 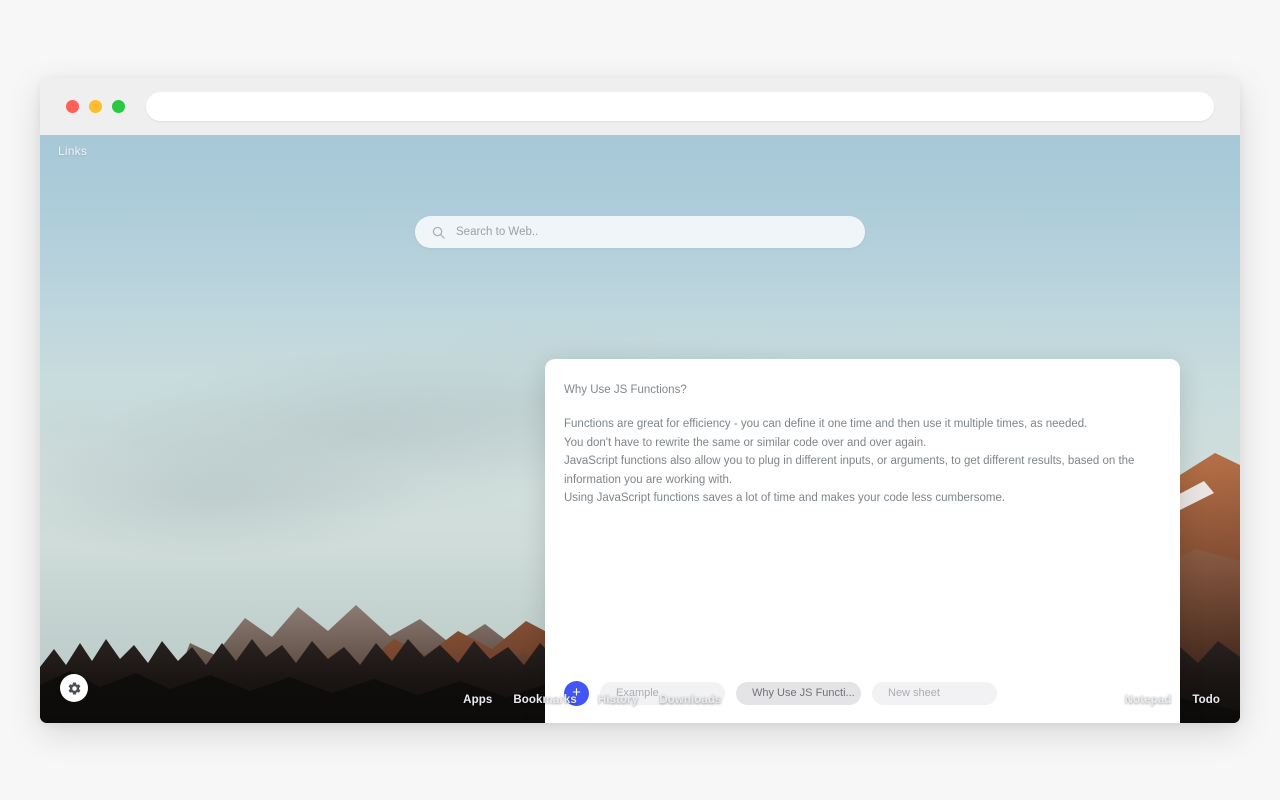 What do you see at coordinates (72, 106) in the screenshot?
I see `close-button` at bounding box center [72, 106].